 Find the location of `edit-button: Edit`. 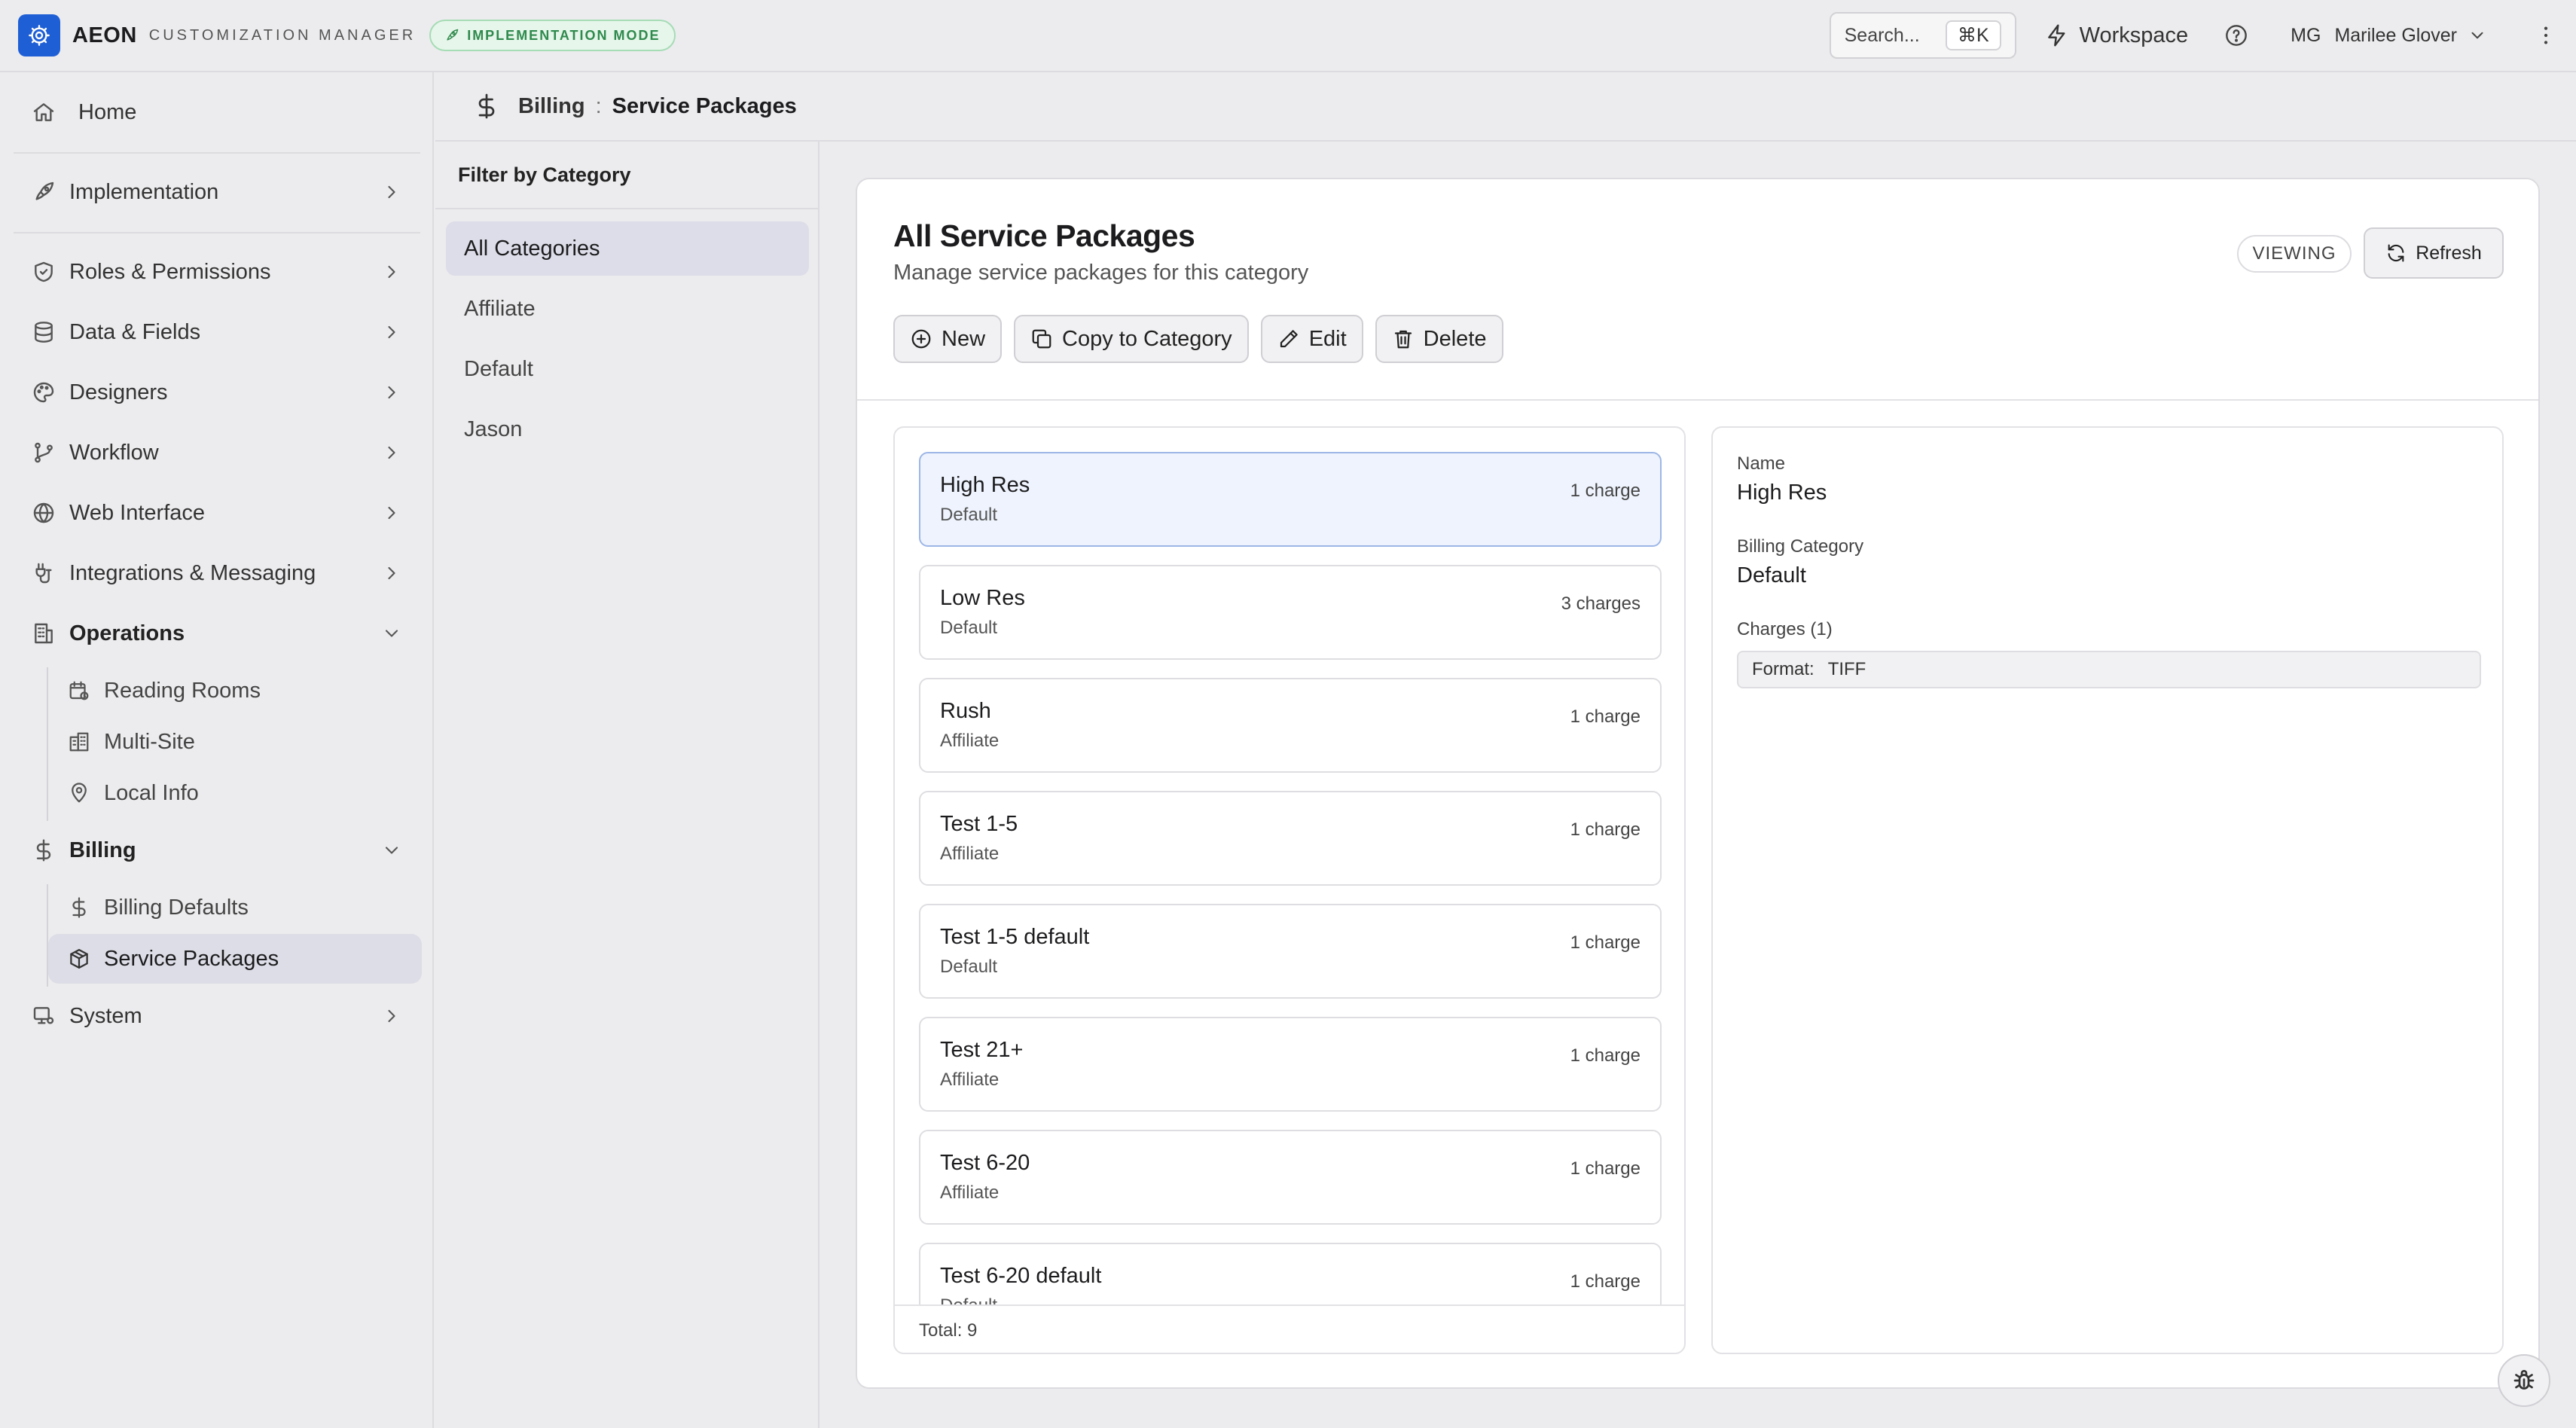

edit-button: Edit is located at coordinates (1312, 339).